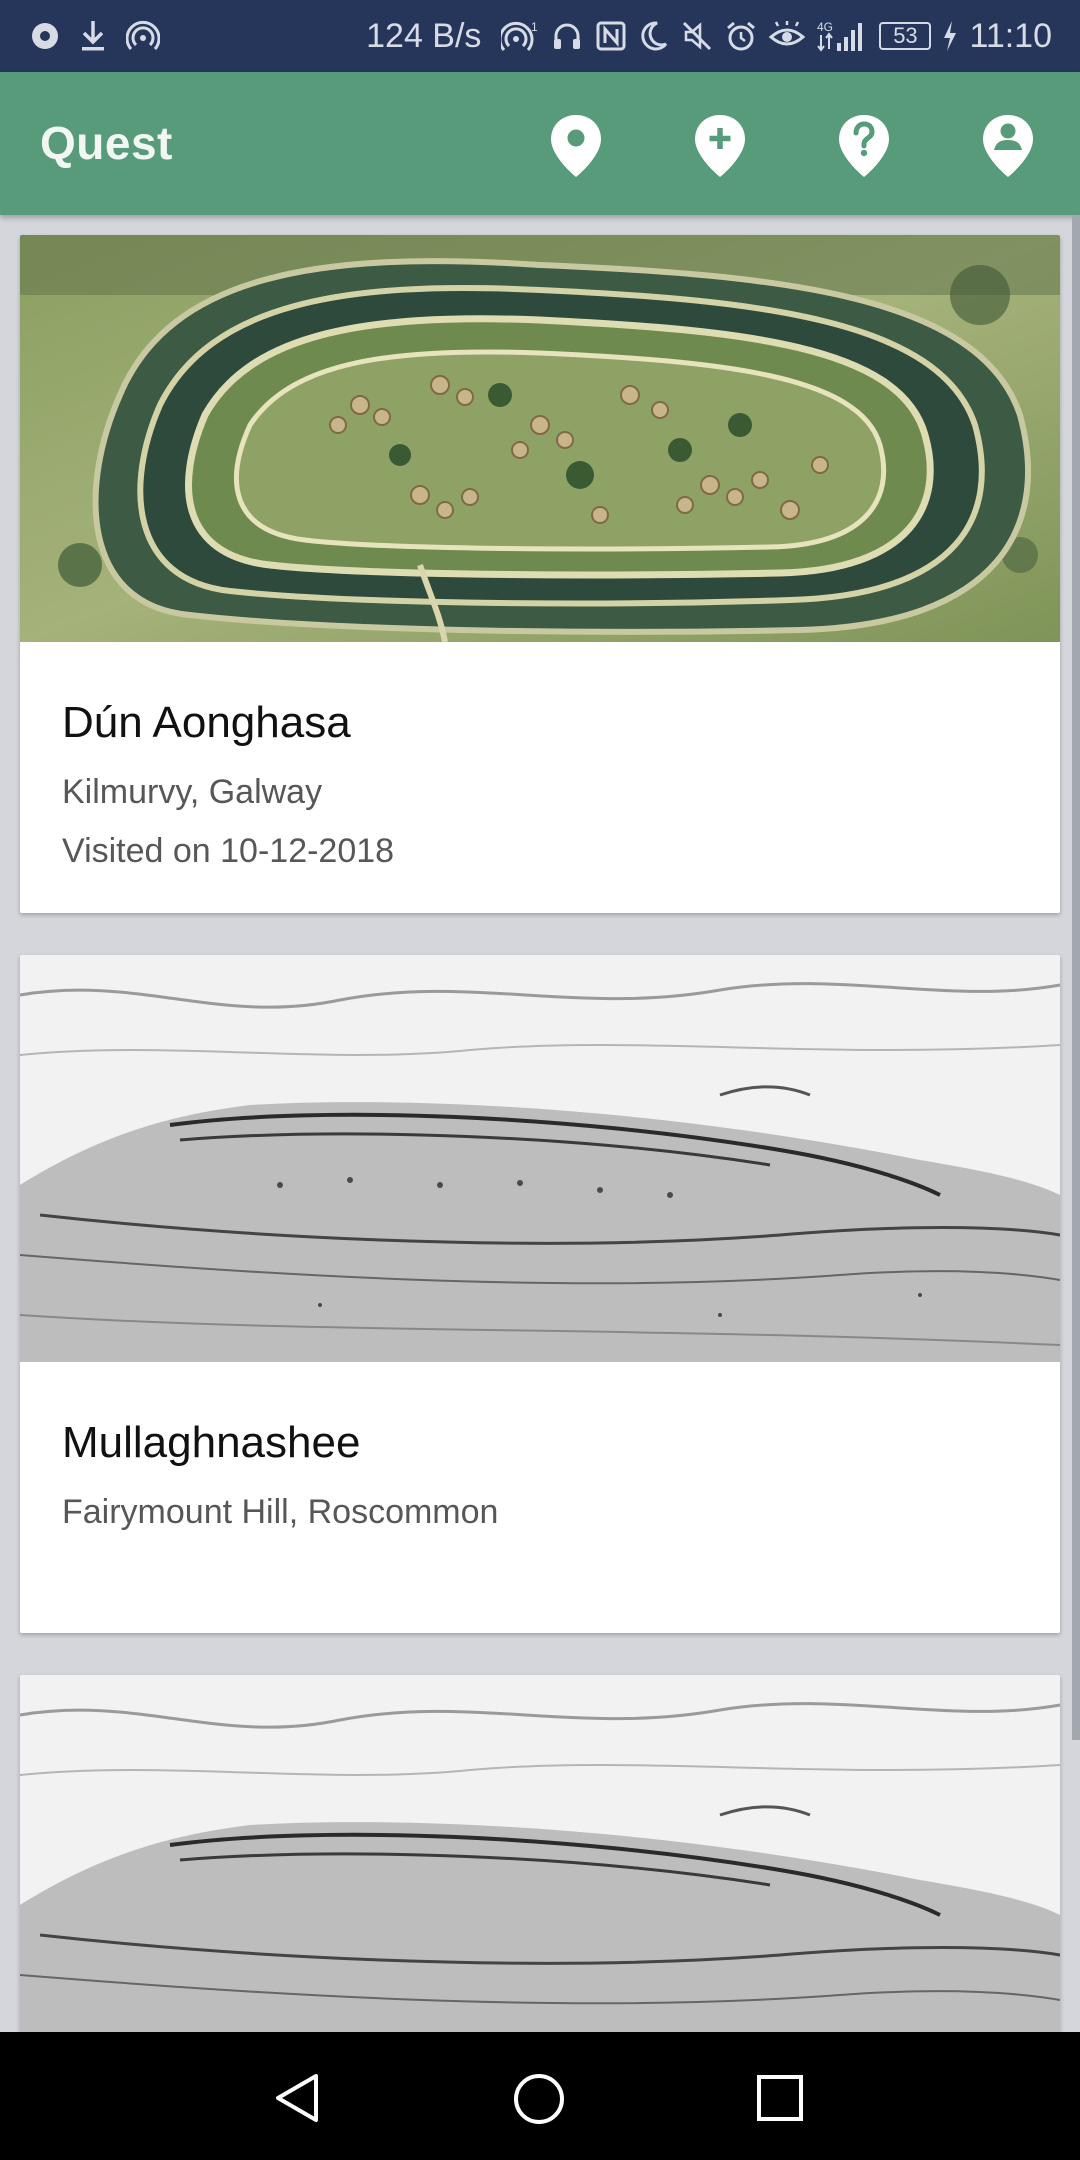 This screenshot has height=2160, width=1080. I want to click on add-location-icon, so click(720, 146).